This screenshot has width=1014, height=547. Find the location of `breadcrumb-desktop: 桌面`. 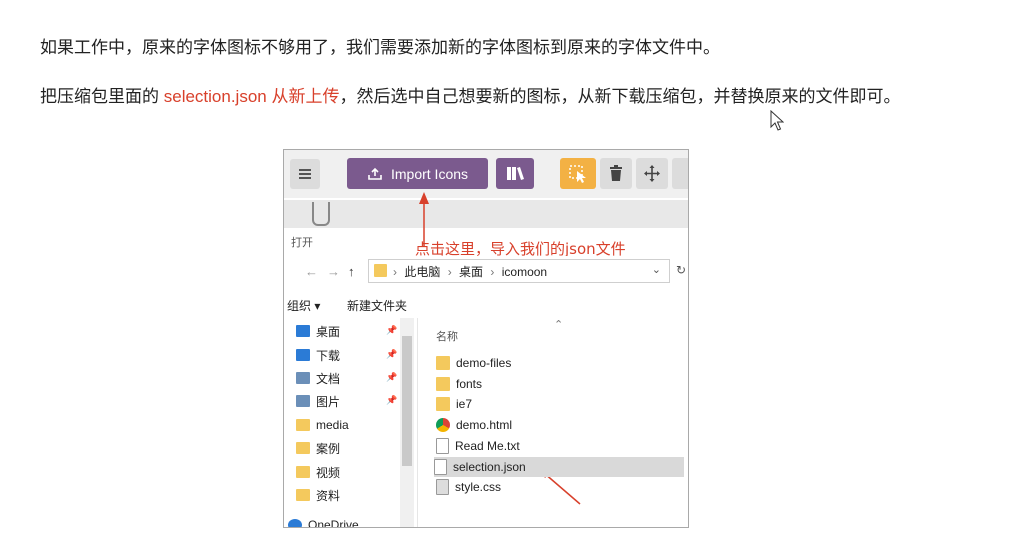

breadcrumb-desktop: 桌面 is located at coordinates (471, 272).